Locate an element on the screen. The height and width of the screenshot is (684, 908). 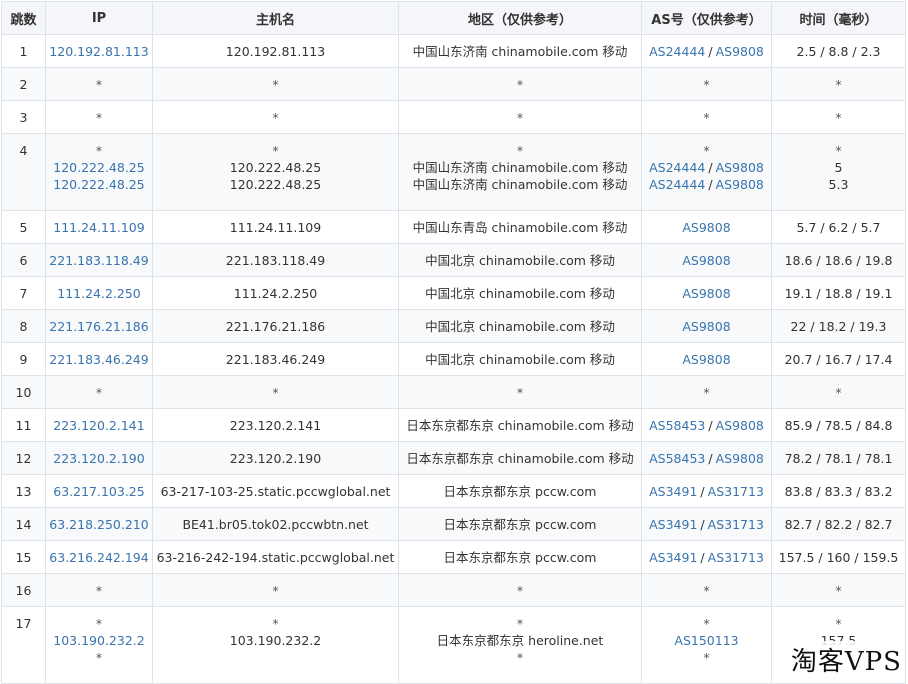
host-text: 63-216-242-194.static.pccwglobal.net is located at coordinates (275, 557).